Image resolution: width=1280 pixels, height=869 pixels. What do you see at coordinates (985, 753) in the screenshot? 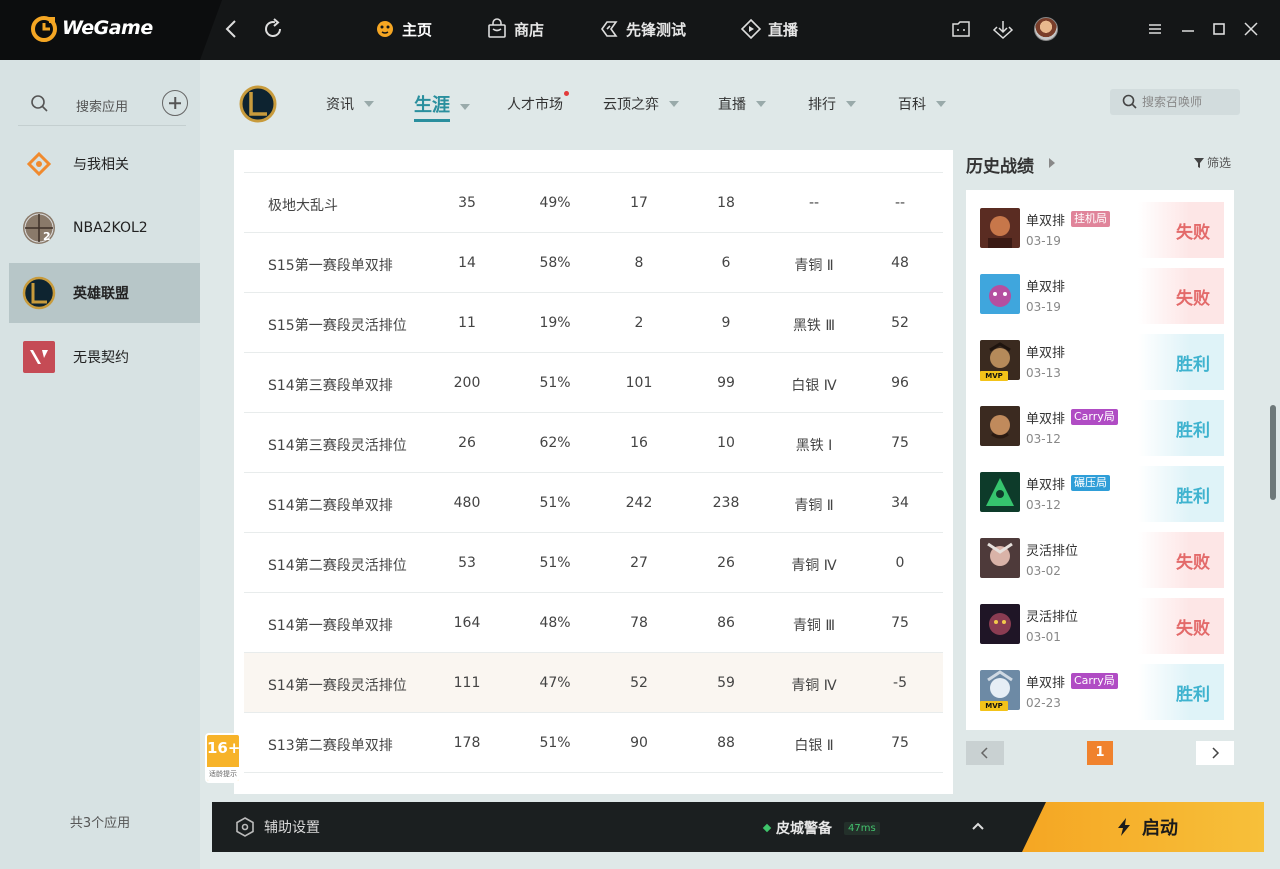
I see `prev-page-button` at bounding box center [985, 753].